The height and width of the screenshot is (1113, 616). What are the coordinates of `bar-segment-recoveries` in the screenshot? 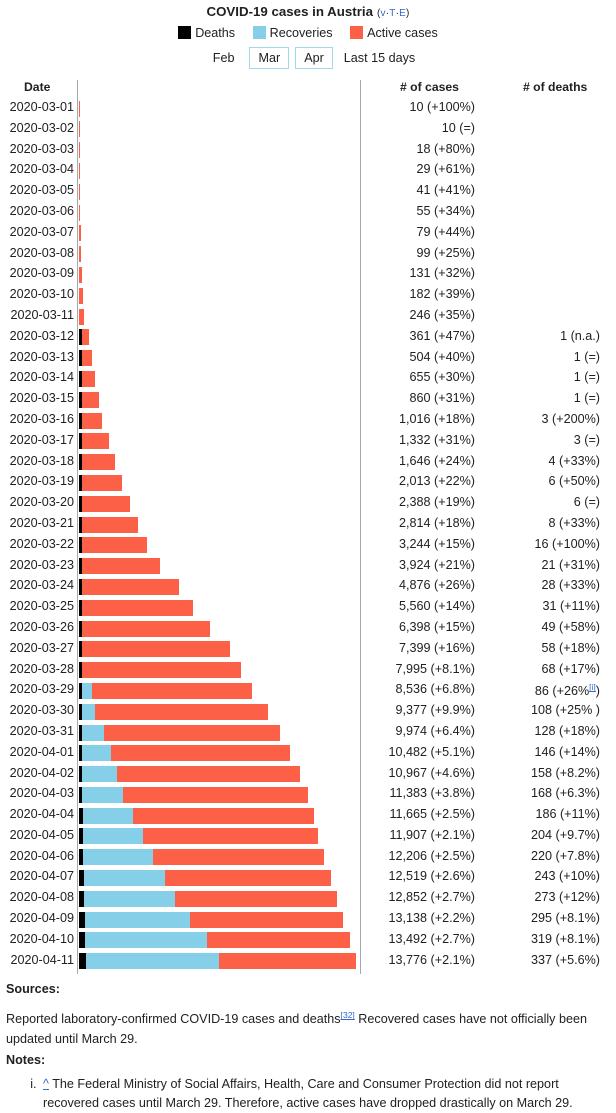 It's located at (93, 732).